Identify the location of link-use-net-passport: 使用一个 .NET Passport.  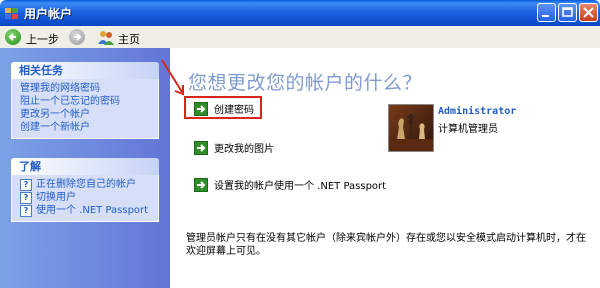
(92, 210).